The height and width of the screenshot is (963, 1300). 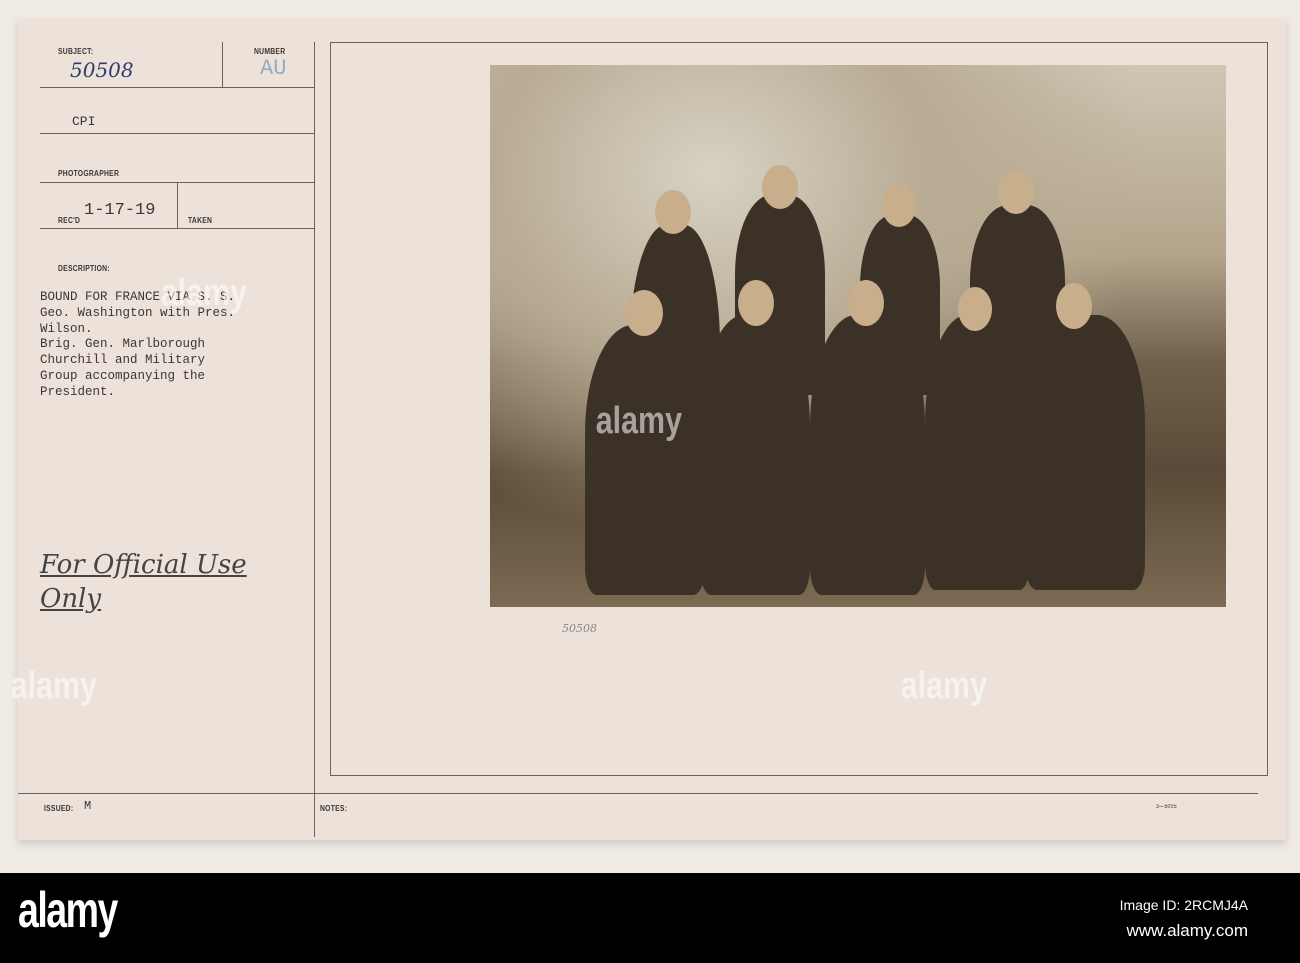 What do you see at coordinates (102, 70) in the screenshot?
I see `subject-value: 50508` at bounding box center [102, 70].